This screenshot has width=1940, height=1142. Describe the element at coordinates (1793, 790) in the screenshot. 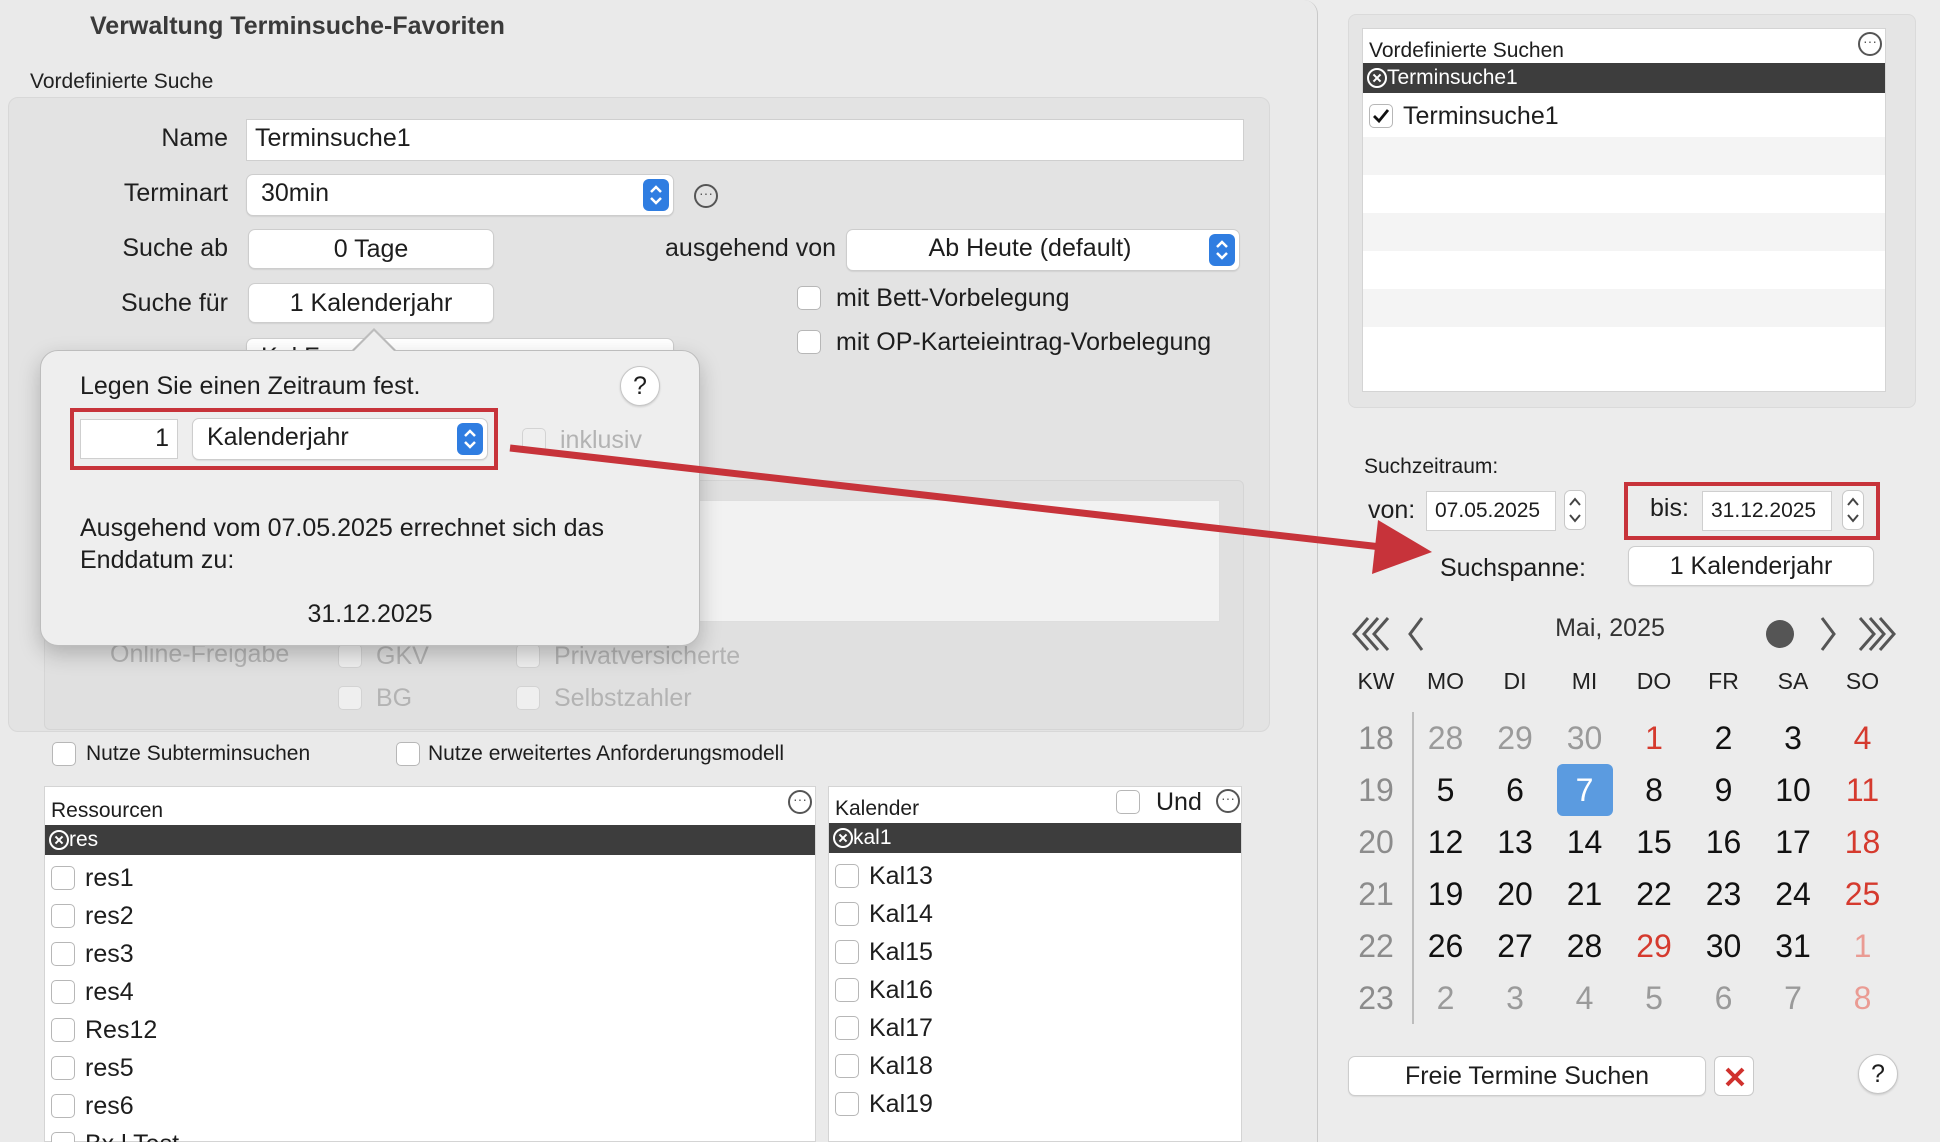

I see `calendar-day: 10` at that location.